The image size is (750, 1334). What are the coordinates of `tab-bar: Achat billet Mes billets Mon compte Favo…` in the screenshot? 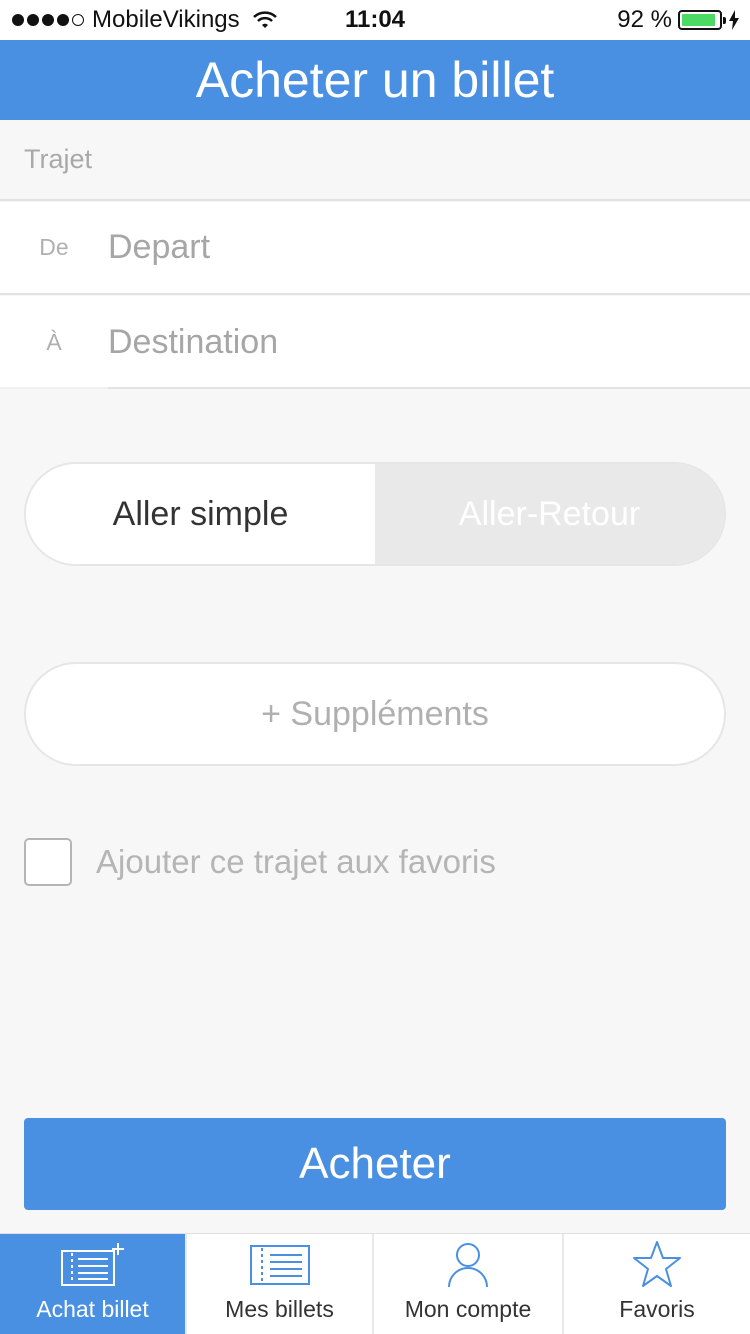 It's located at (375, 1283).